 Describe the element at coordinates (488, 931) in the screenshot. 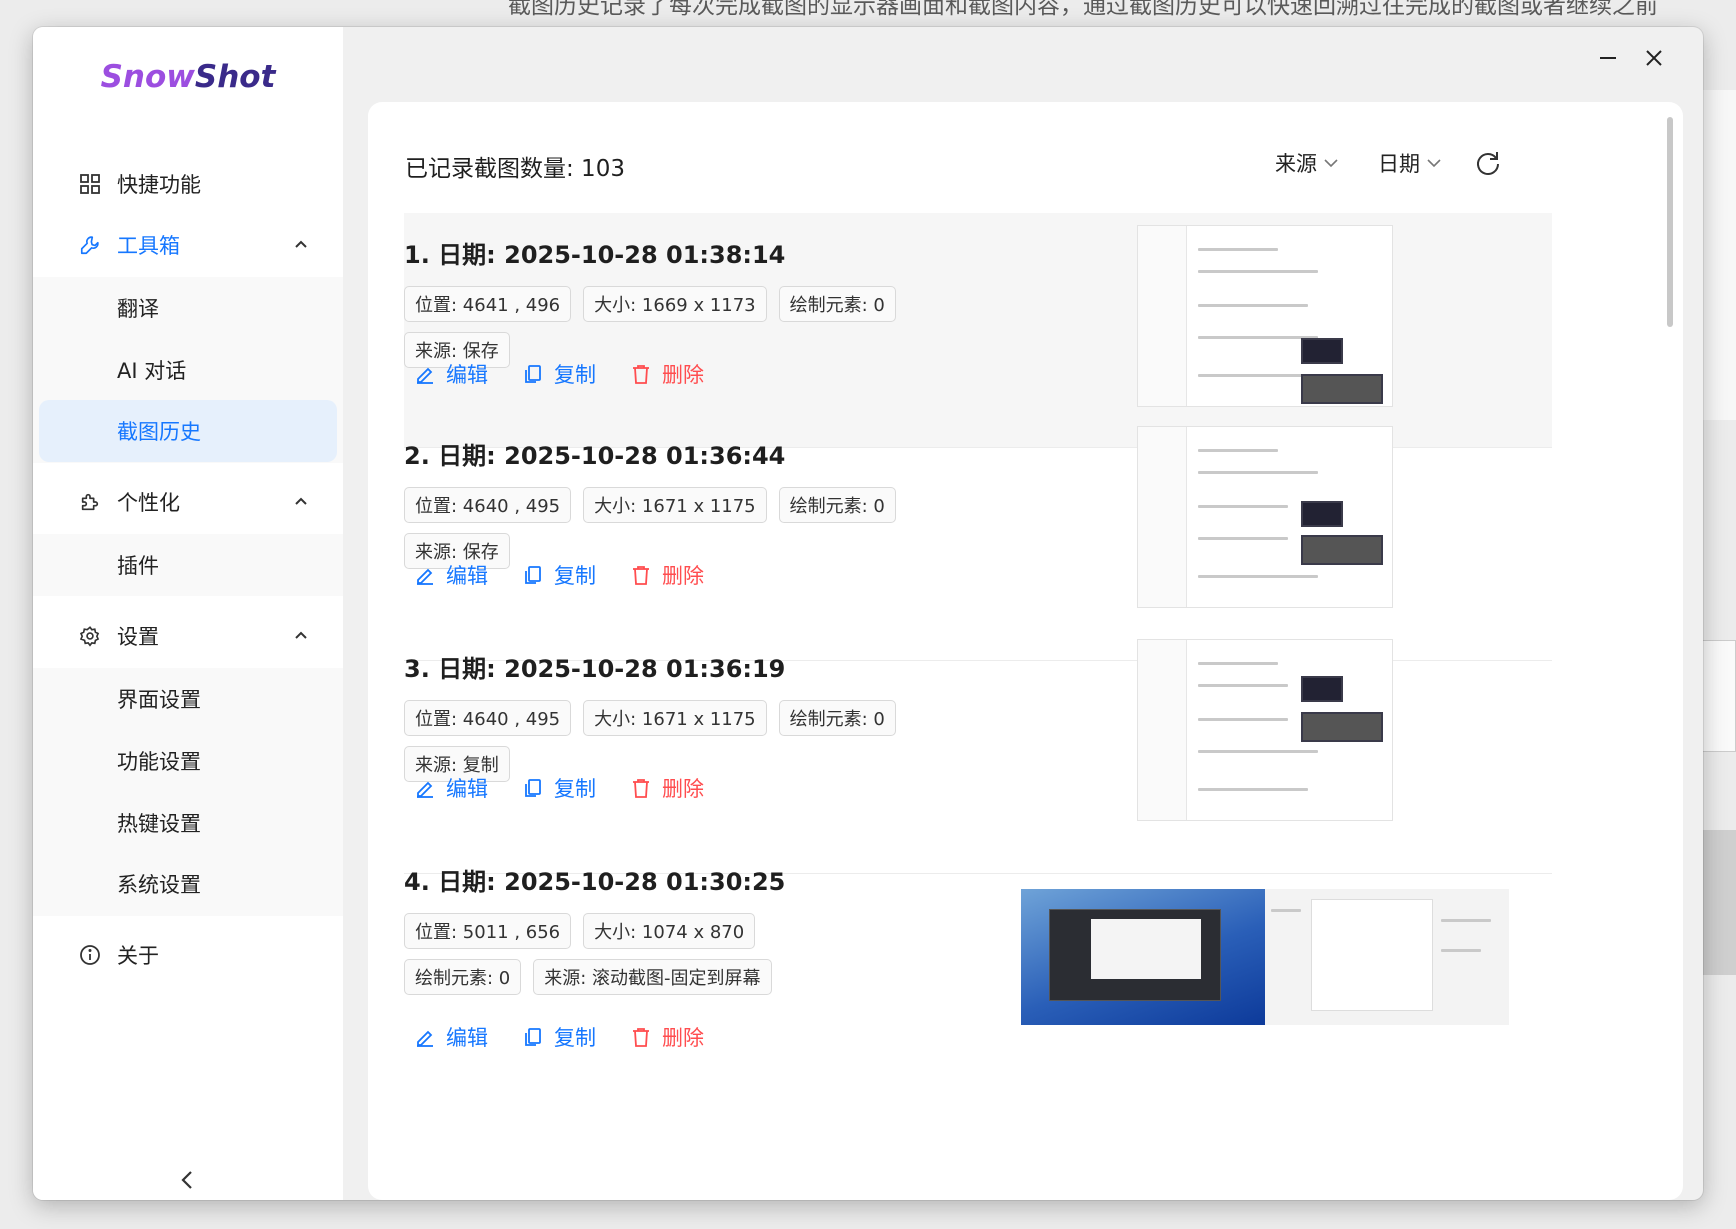

I see `position-tag: 位置: 5011 , 656` at that location.